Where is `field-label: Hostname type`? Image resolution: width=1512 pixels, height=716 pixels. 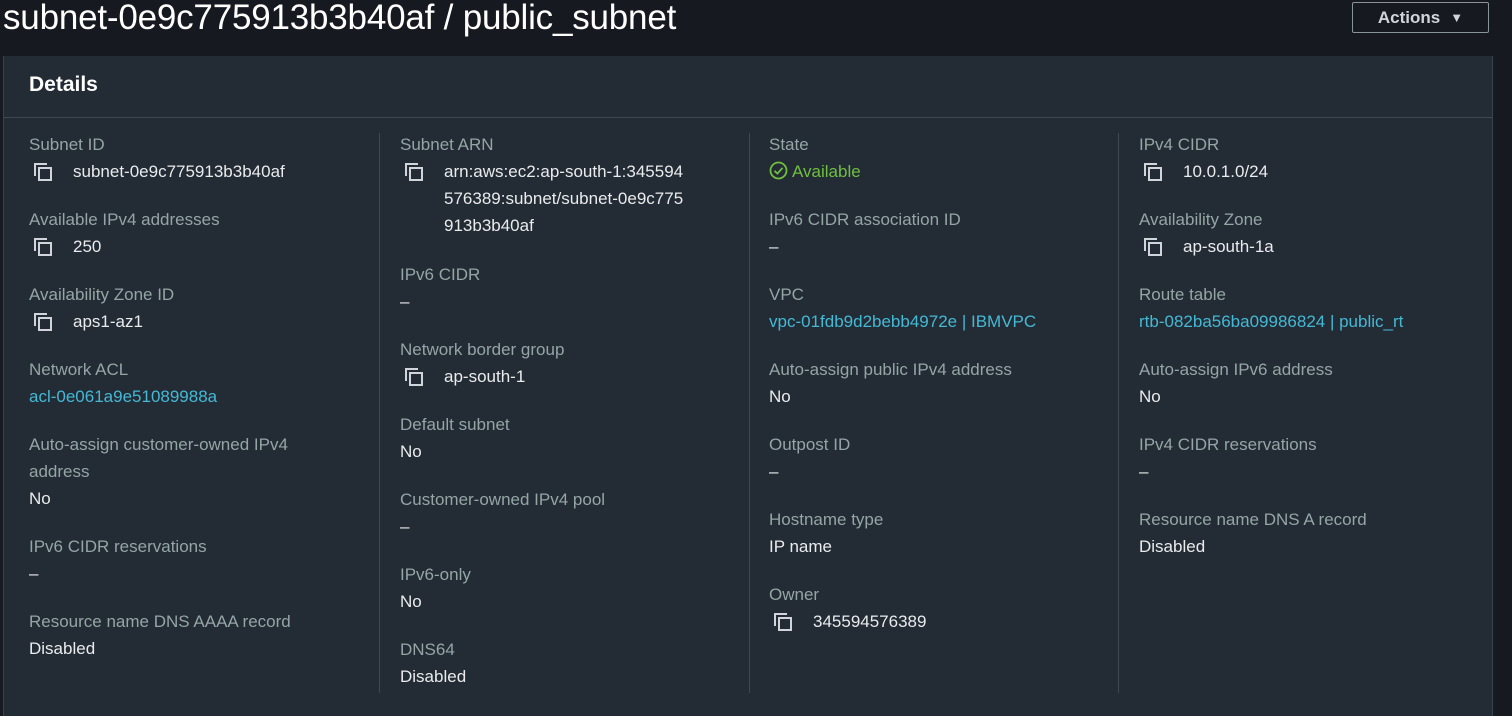 field-label: Hostname type is located at coordinates (826, 519).